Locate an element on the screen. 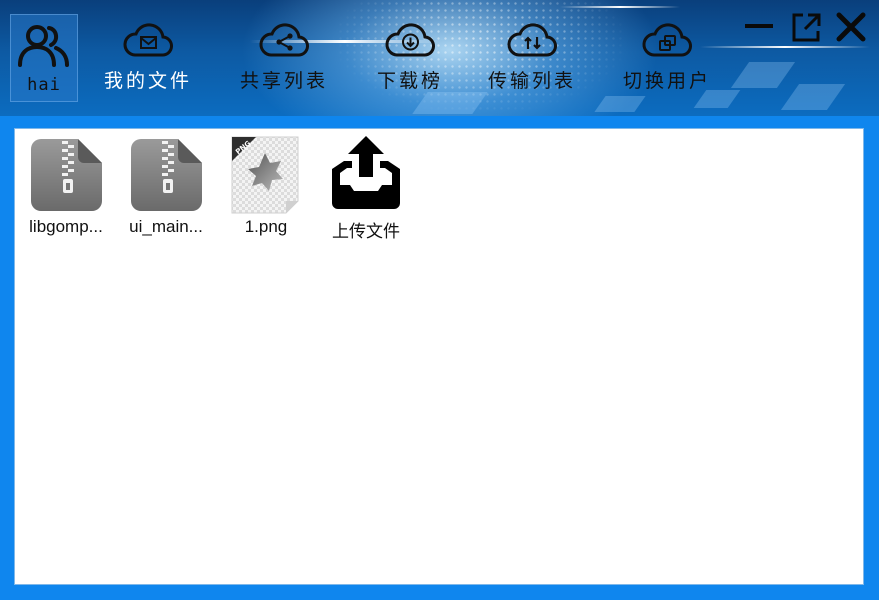 The image size is (879, 600). close-button is located at coordinates (851, 27).